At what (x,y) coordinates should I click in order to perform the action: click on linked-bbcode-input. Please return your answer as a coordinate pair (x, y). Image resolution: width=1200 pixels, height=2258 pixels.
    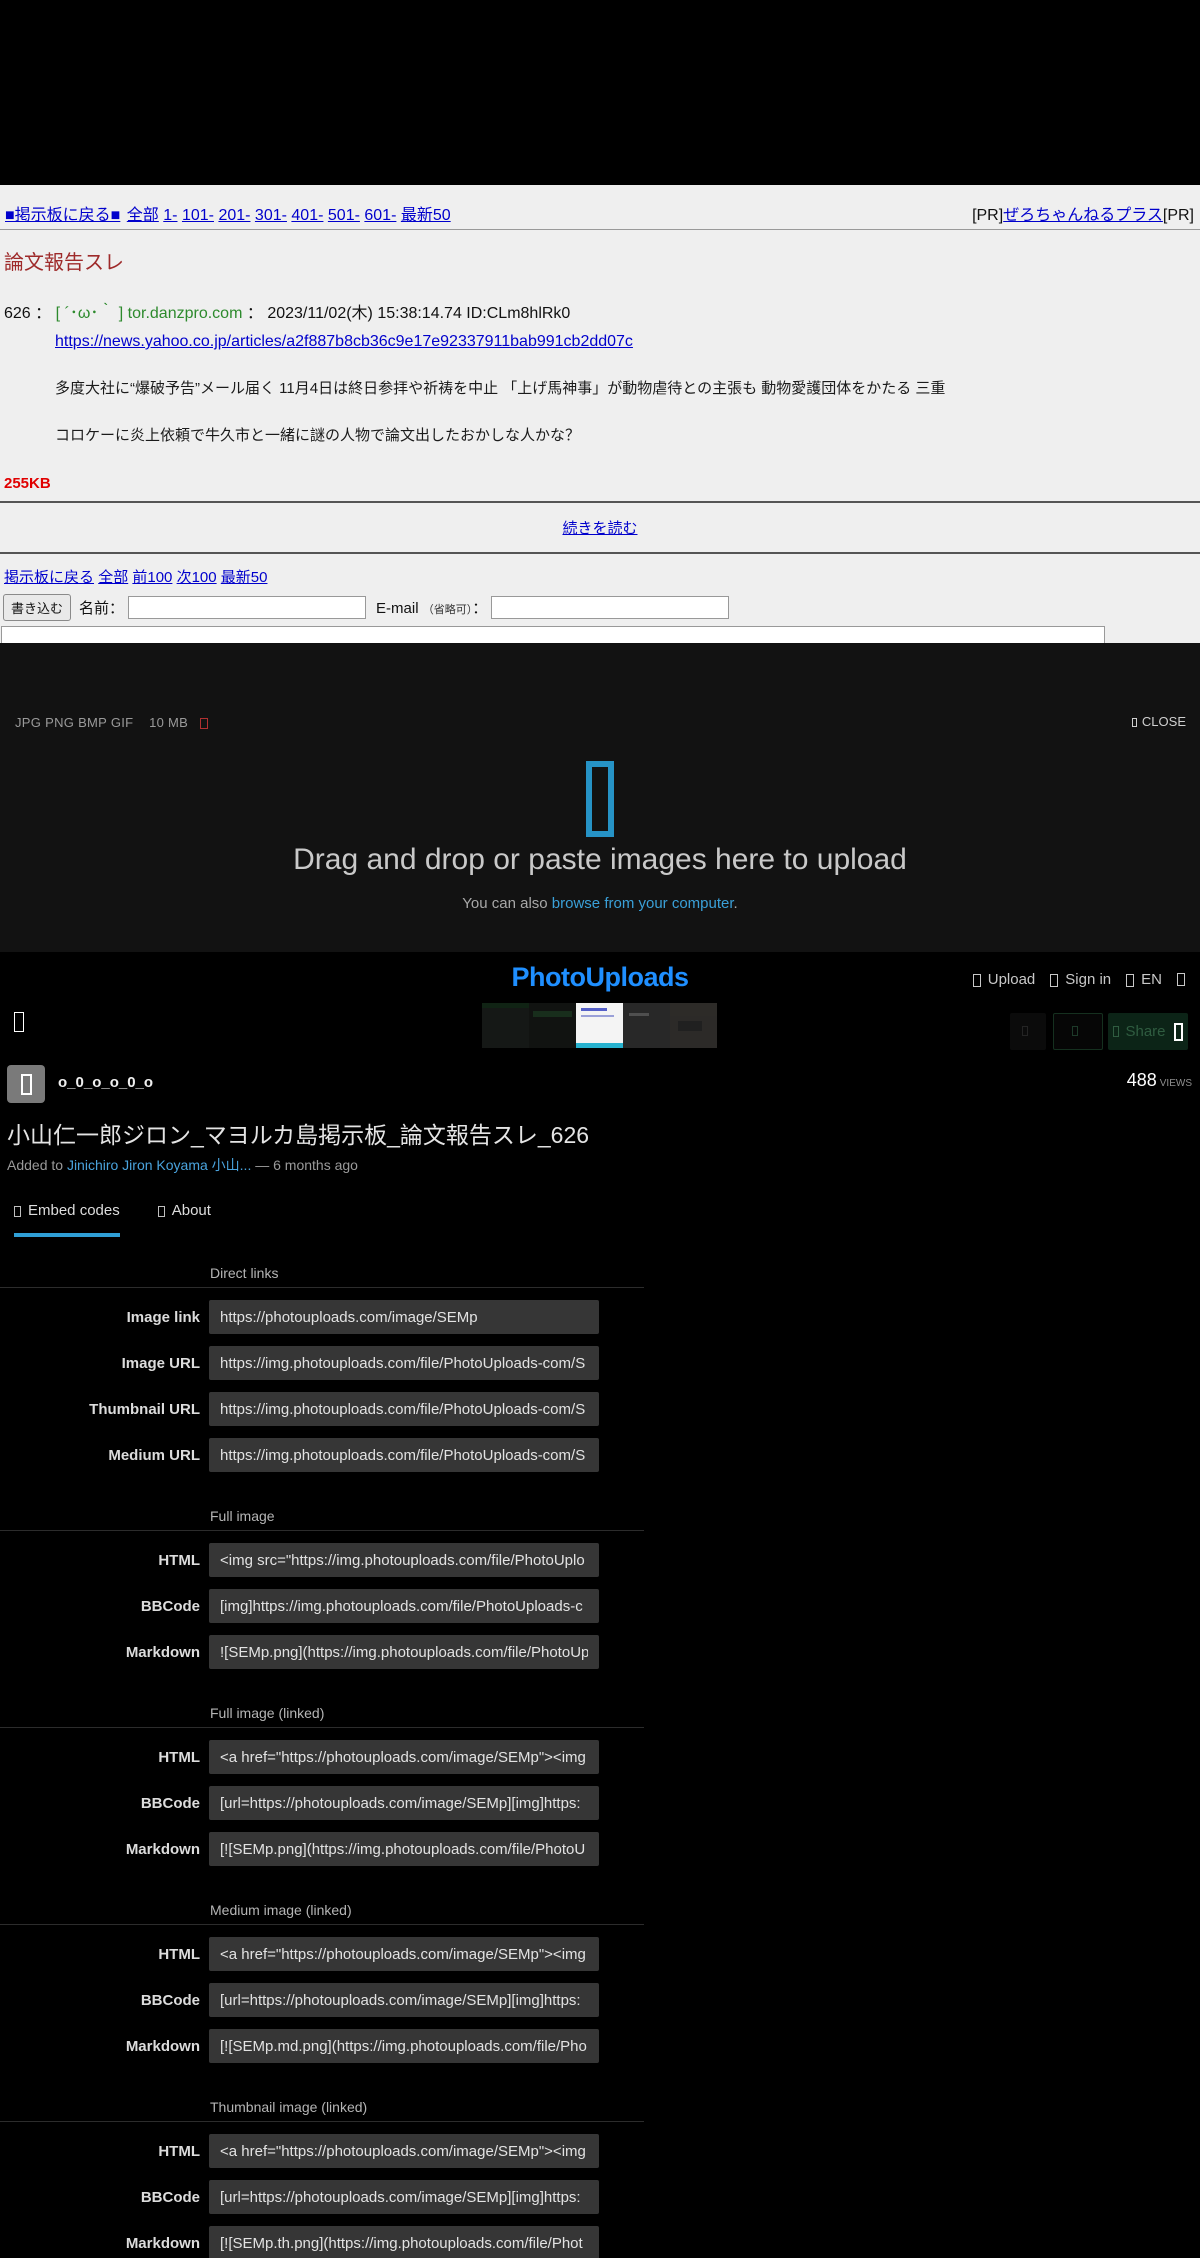
    Looking at the image, I should click on (404, 1803).